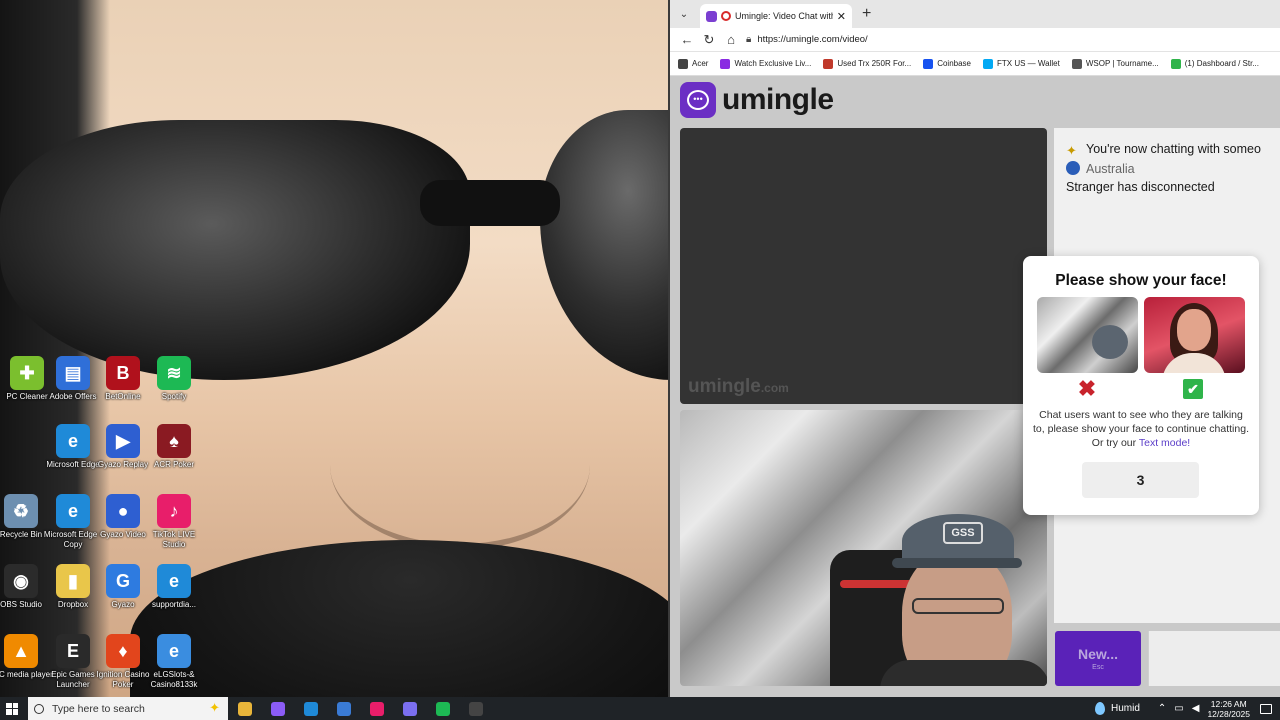 The width and height of the screenshot is (1280, 720). What do you see at coordinates (1214, 658) in the screenshot?
I see `message-input` at bounding box center [1214, 658].